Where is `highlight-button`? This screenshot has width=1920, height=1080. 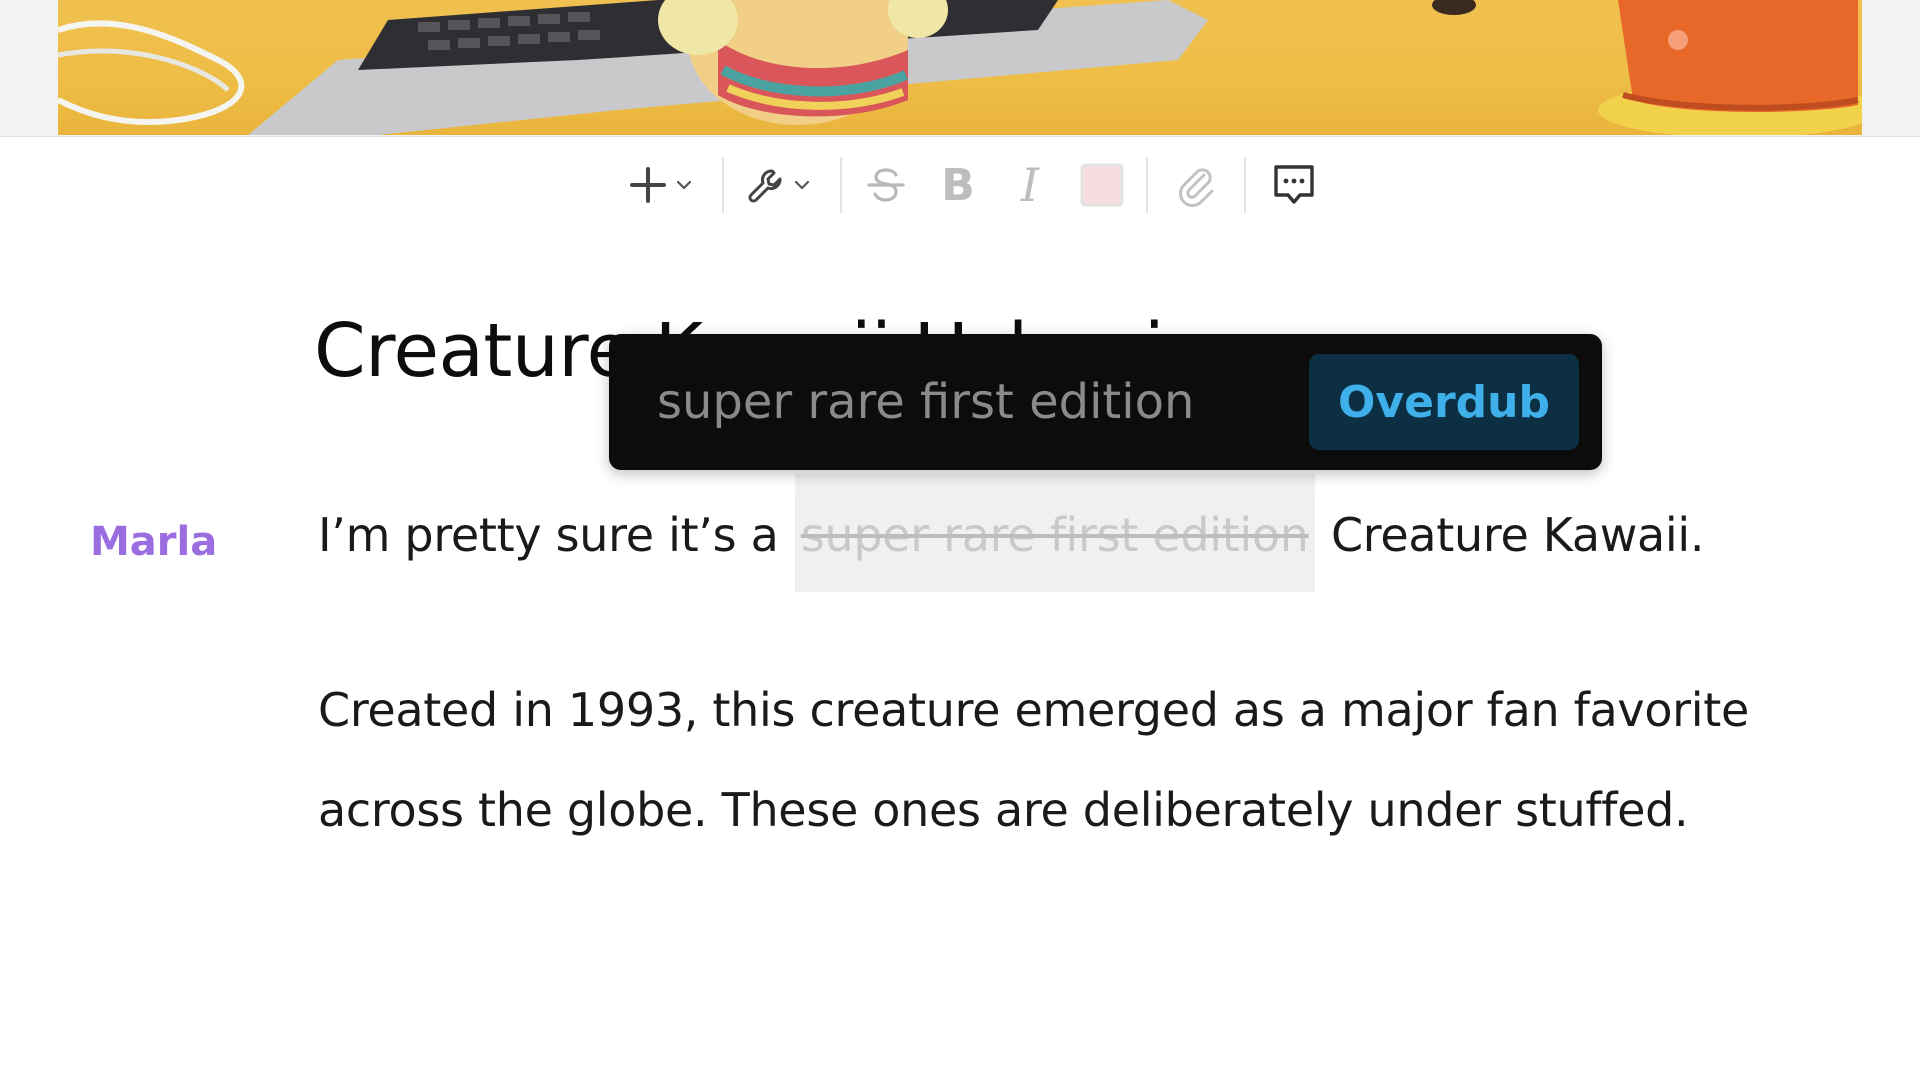 highlight-button is located at coordinates (1102, 185).